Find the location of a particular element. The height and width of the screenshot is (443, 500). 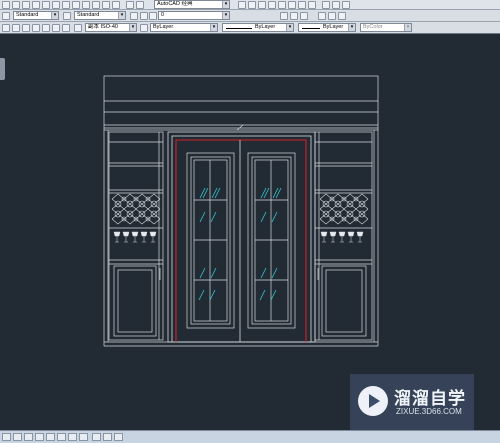

cornice-outline is located at coordinates (241, 103).